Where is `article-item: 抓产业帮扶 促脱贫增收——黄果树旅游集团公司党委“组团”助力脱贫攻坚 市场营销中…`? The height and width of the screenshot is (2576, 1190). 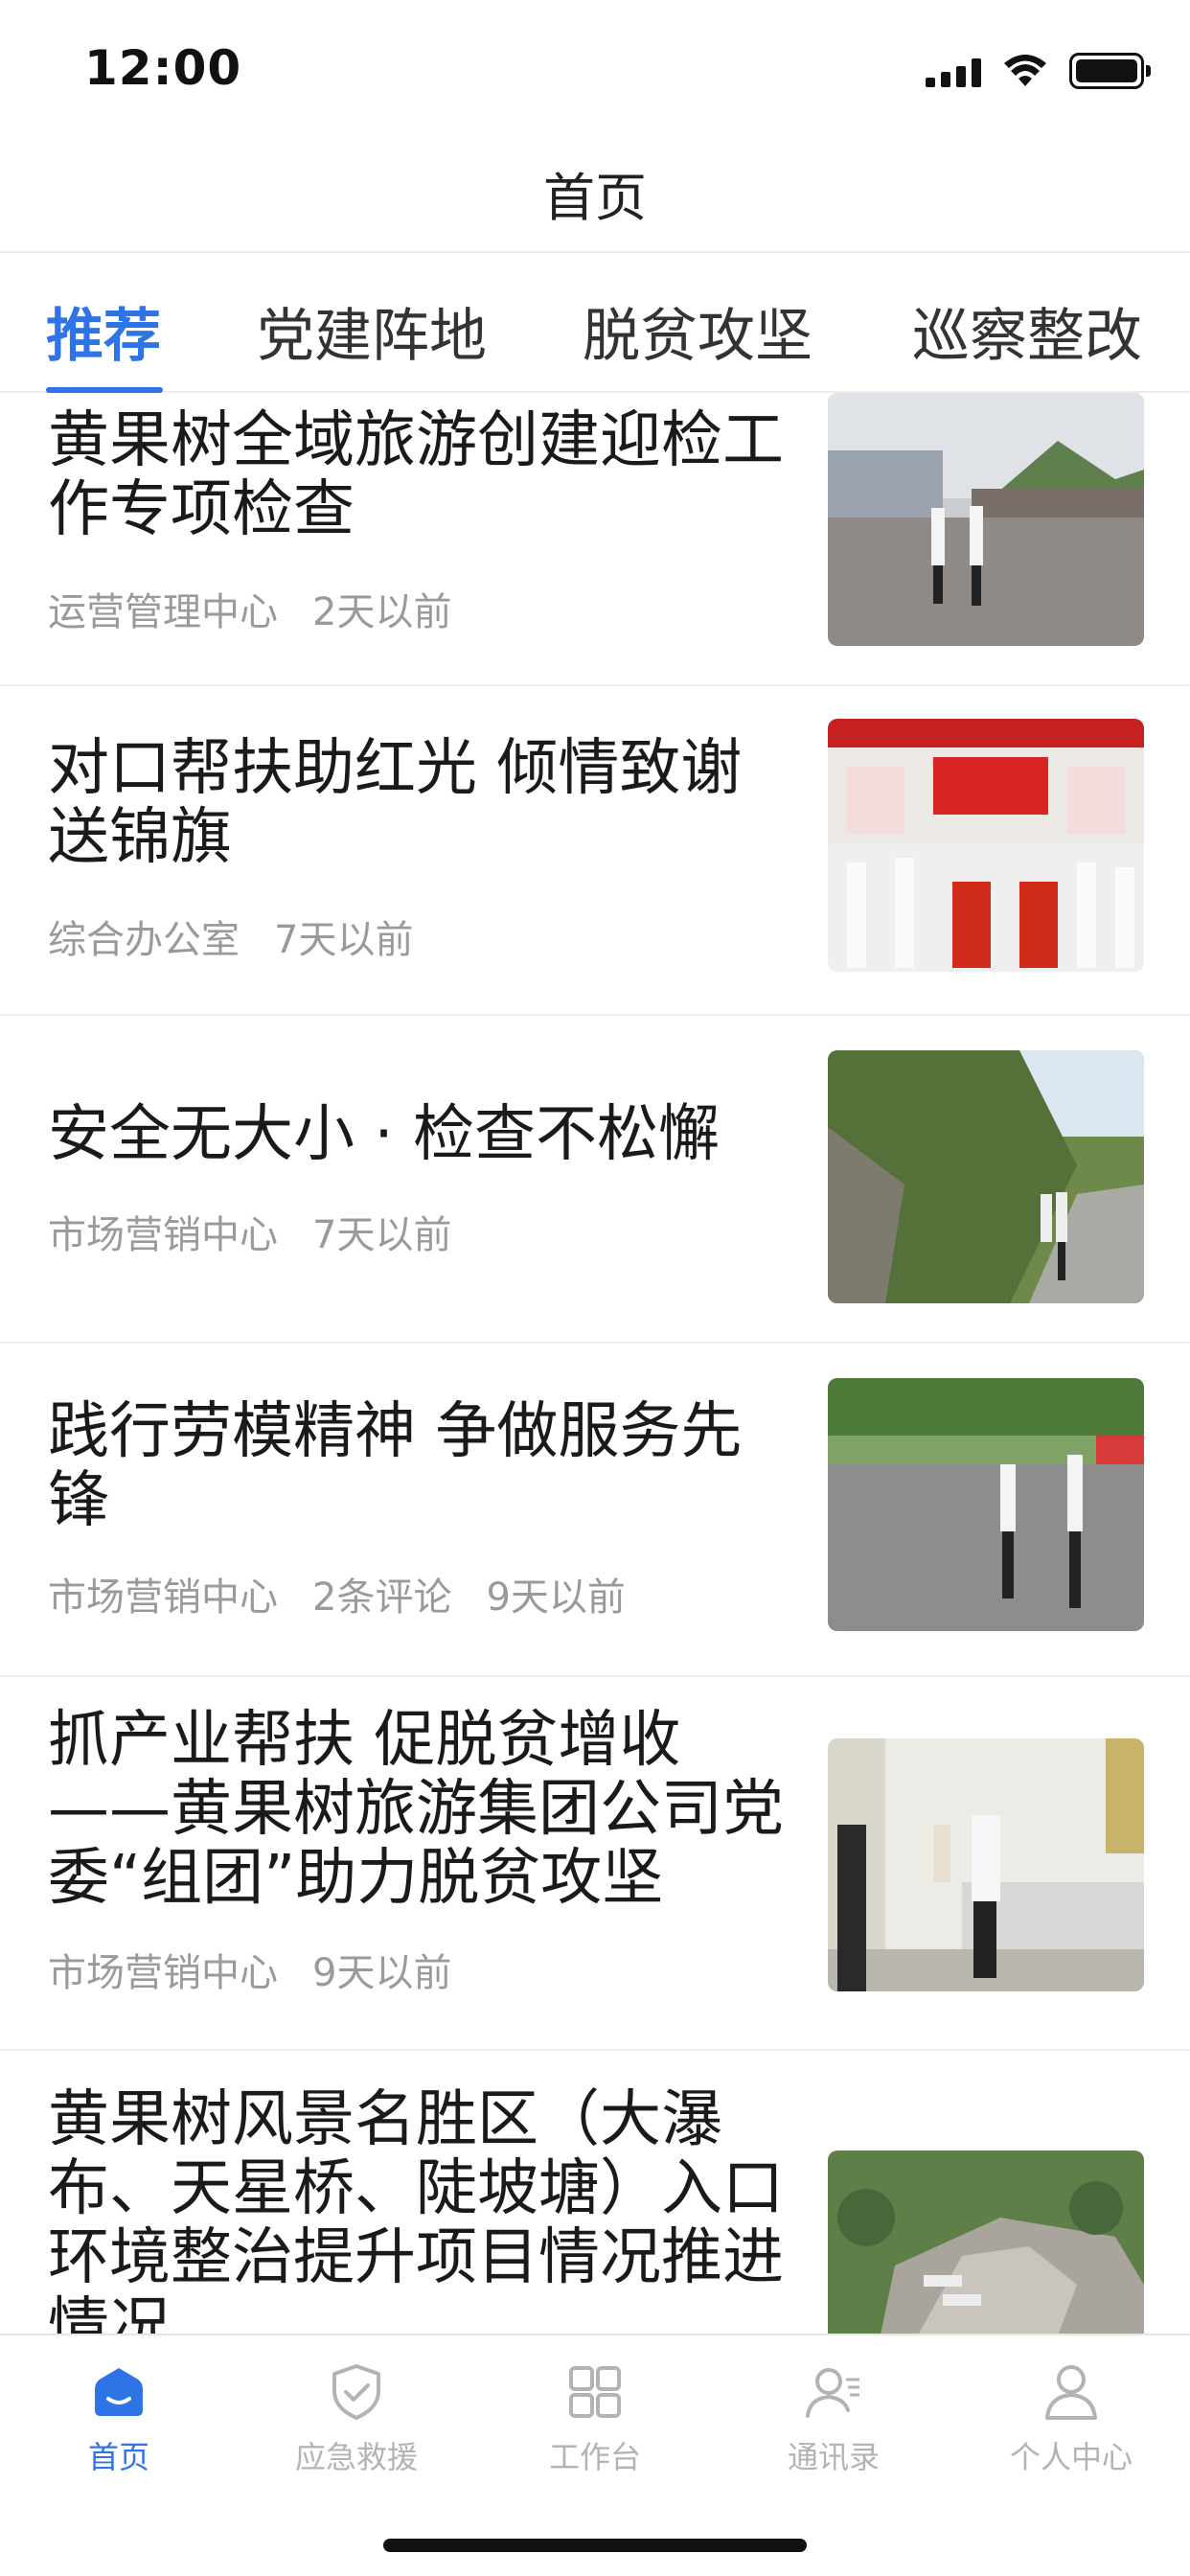 article-item: 抓产业帮扶 促脱贫增收——黄果树旅游集团公司党委“组团”助力脱贫攻坚 市场营销中… is located at coordinates (595, 1864).